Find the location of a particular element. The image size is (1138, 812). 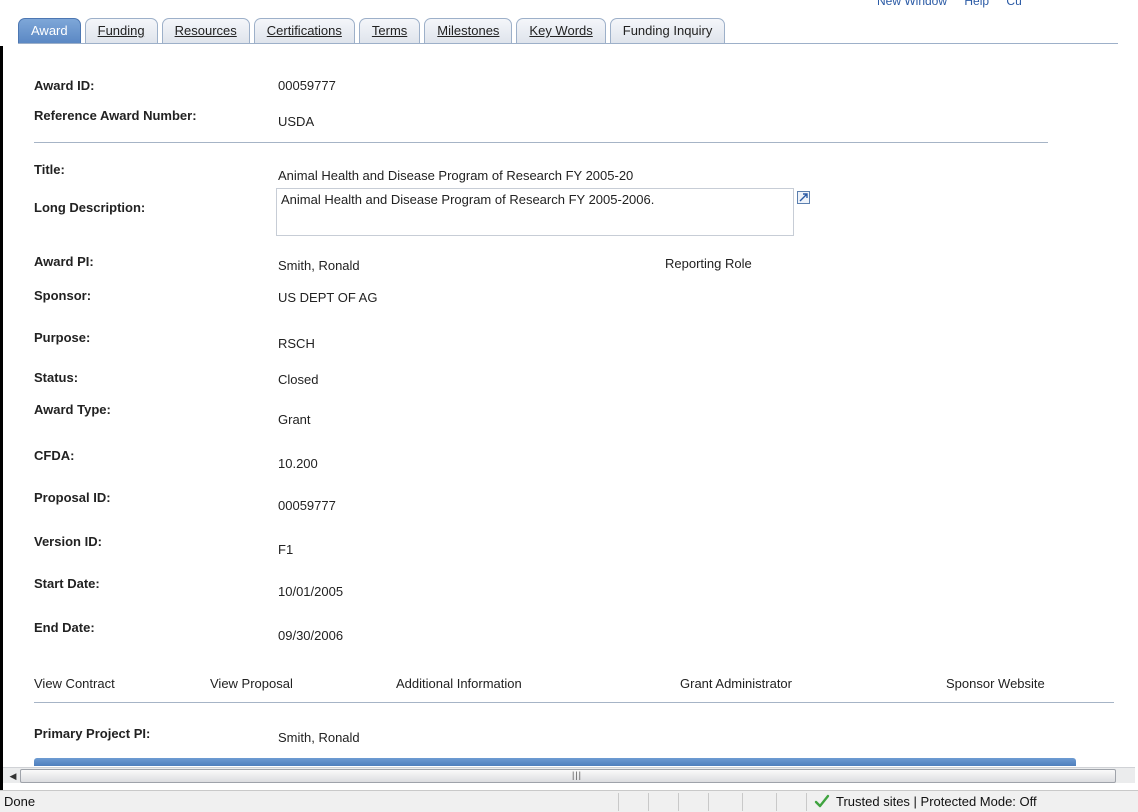

utility-links: New Window Help Cu is located at coordinates (1000, 5).